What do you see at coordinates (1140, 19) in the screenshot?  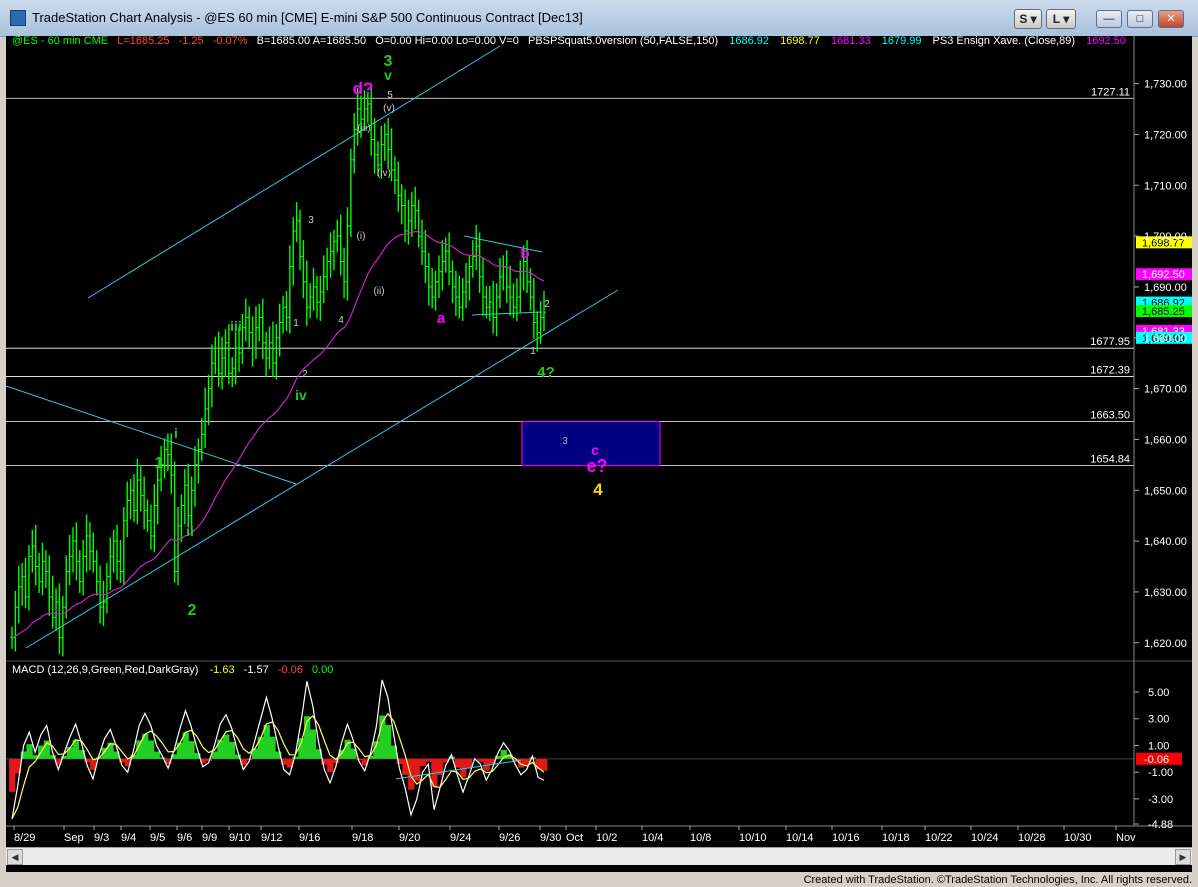 I see `maximize-button: □` at bounding box center [1140, 19].